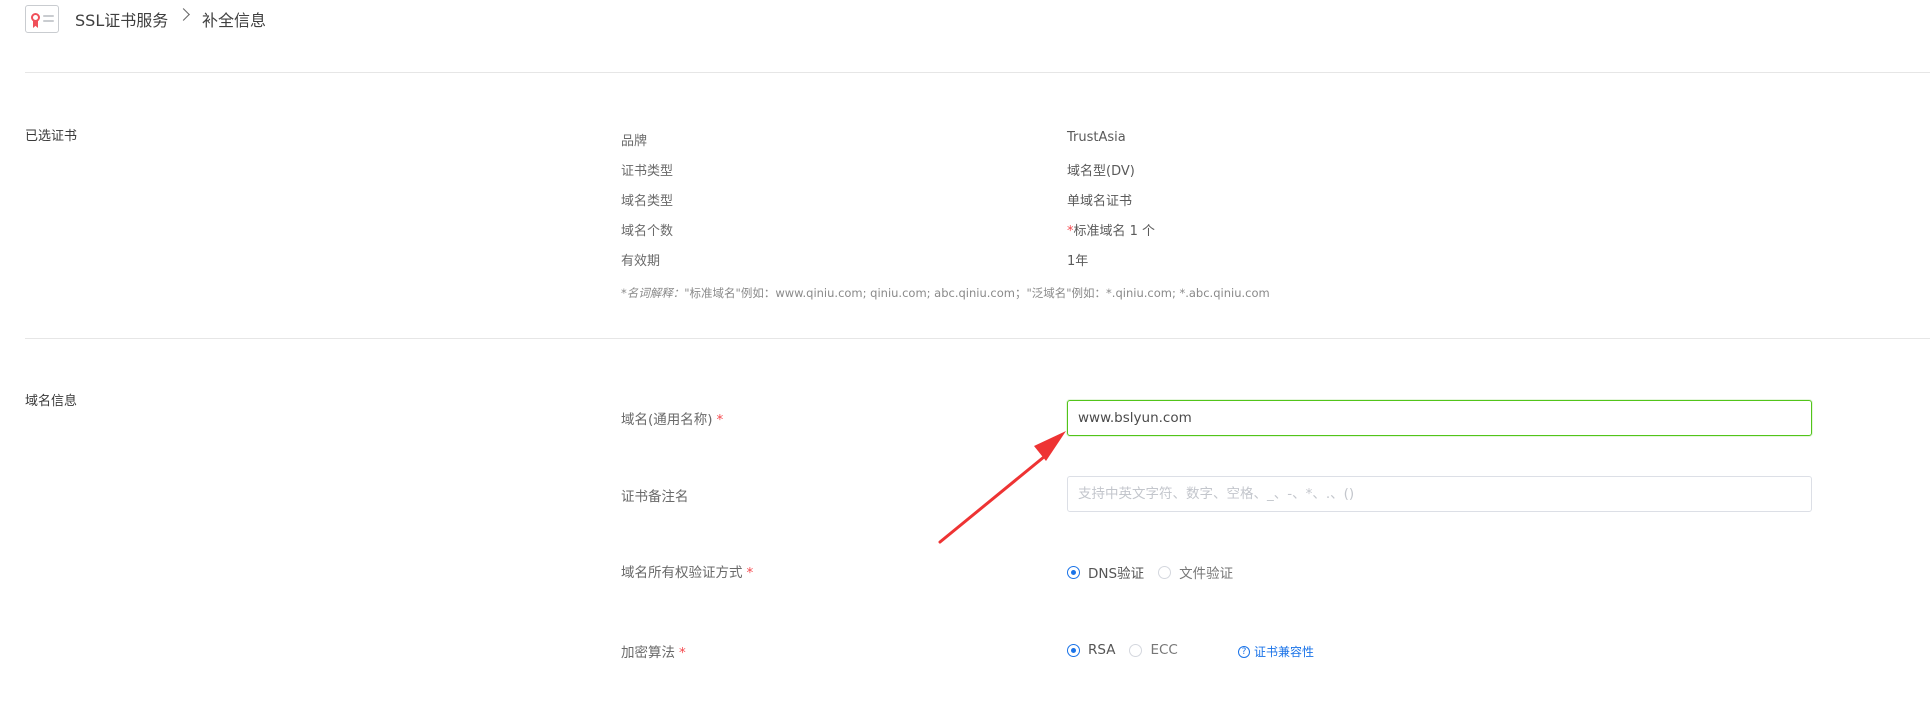 The width and height of the screenshot is (1930, 711). Describe the element at coordinates (1002, 487) in the screenshot. I see `annotation-arrow` at that location.